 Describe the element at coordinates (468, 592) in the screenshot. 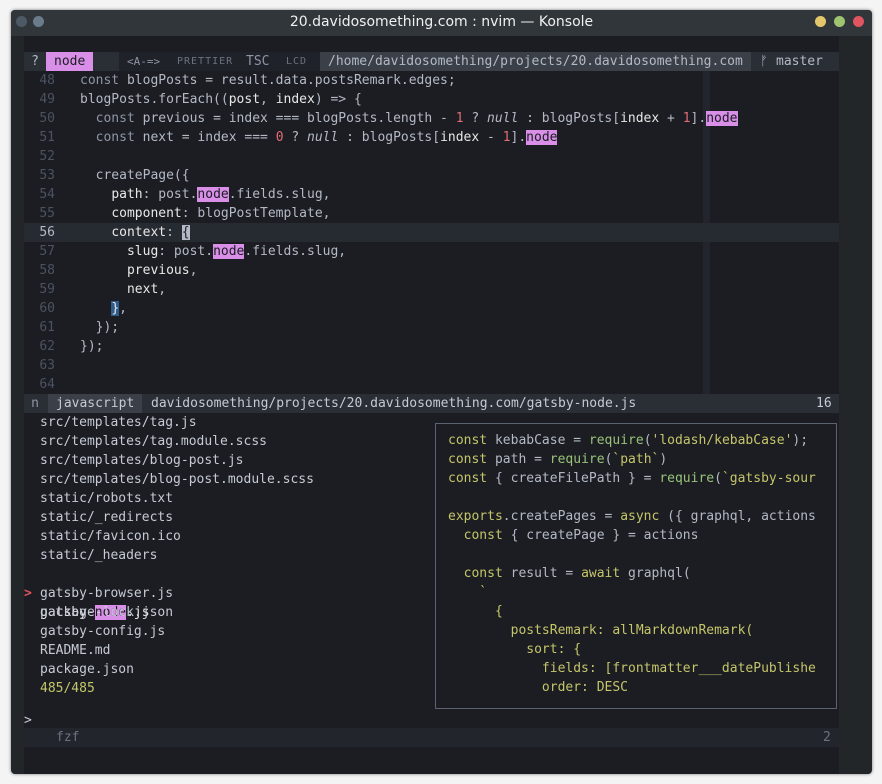

I see `preview-line: `` at that location.